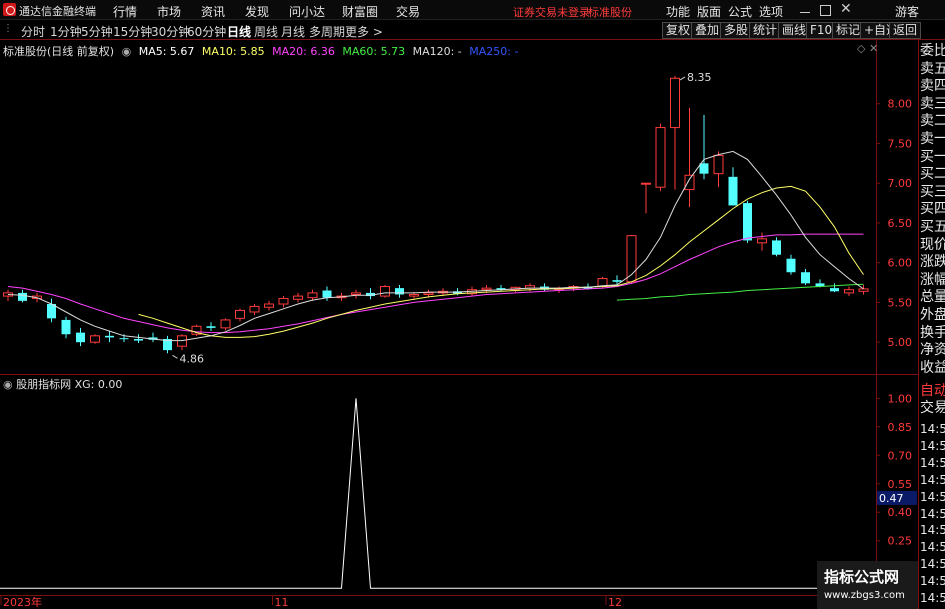 The image size is (945, 609). What do you see at coordinates (97, 31) in the screenshot?
I see `period-5min: 5分钟` at bounding box center [97, 31].